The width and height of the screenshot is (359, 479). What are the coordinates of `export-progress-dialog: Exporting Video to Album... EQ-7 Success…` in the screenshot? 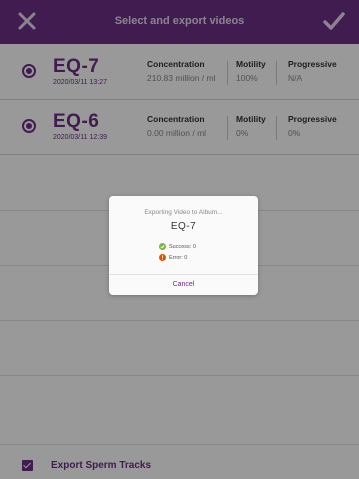 It's located at (183, 245).